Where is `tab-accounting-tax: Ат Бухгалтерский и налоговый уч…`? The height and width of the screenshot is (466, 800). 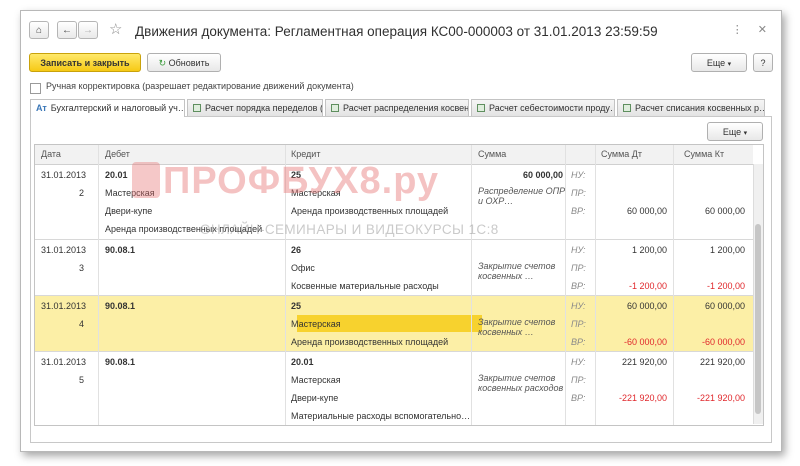
tab-accounting-tax: Ат Бухгалтерский и налоговый уч… is located at coordinates (107, 108).